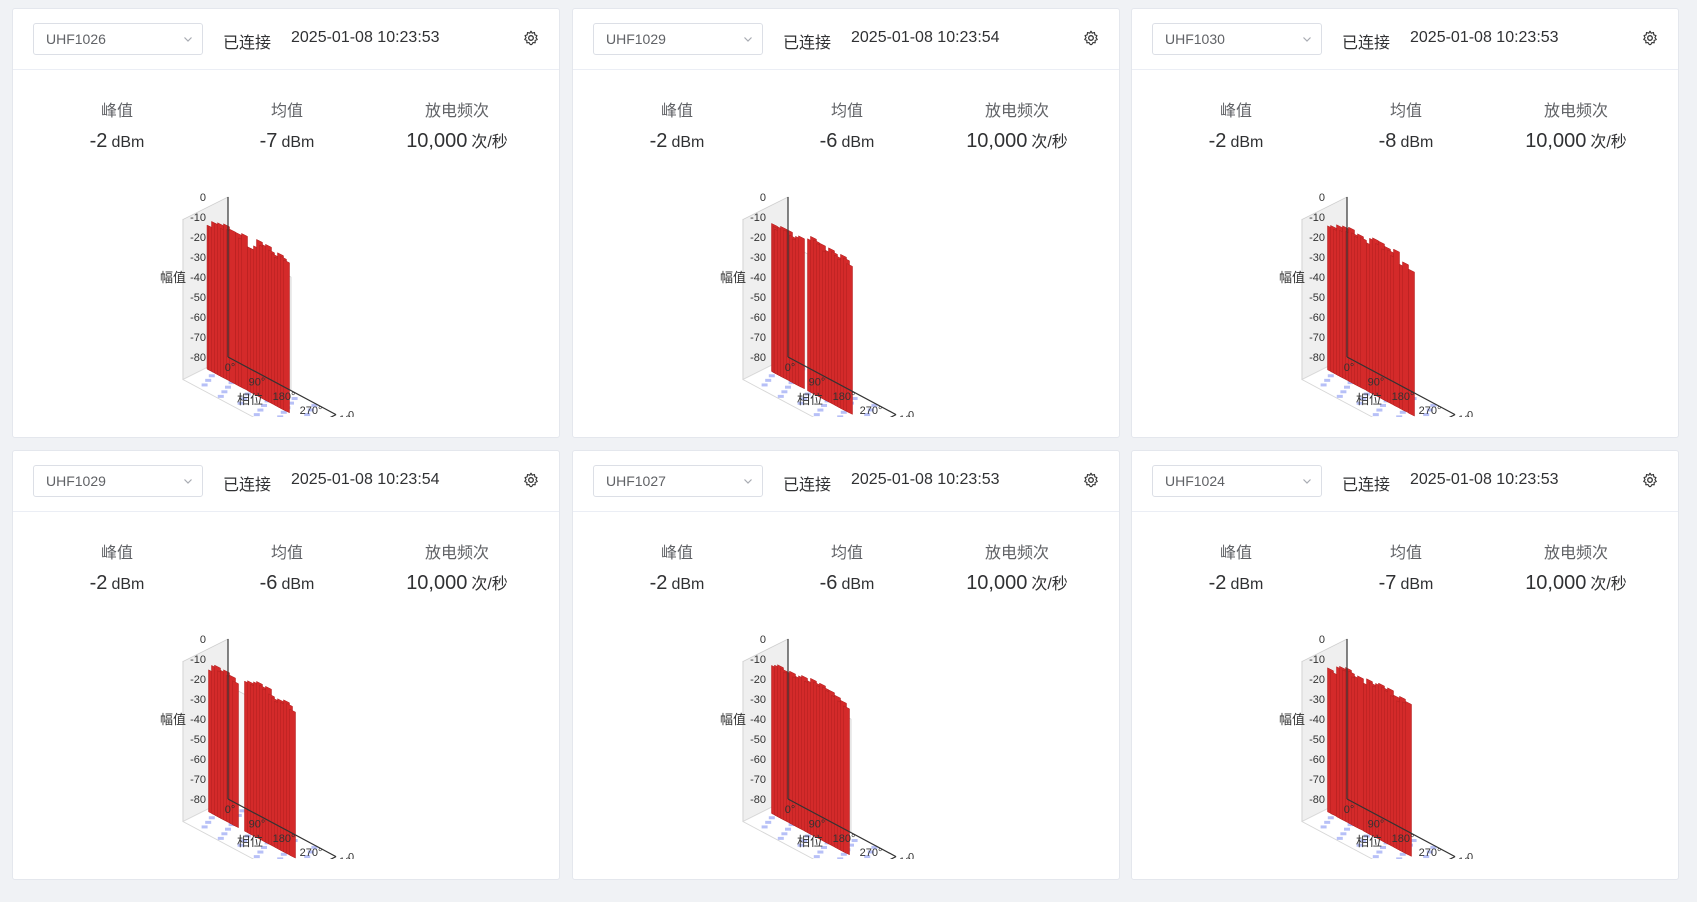 This screenshot has height=902, width=1697. I want to click on panel-header: UHF1029 已连接 2025-01-08 10:23:54, so click(846, 39).